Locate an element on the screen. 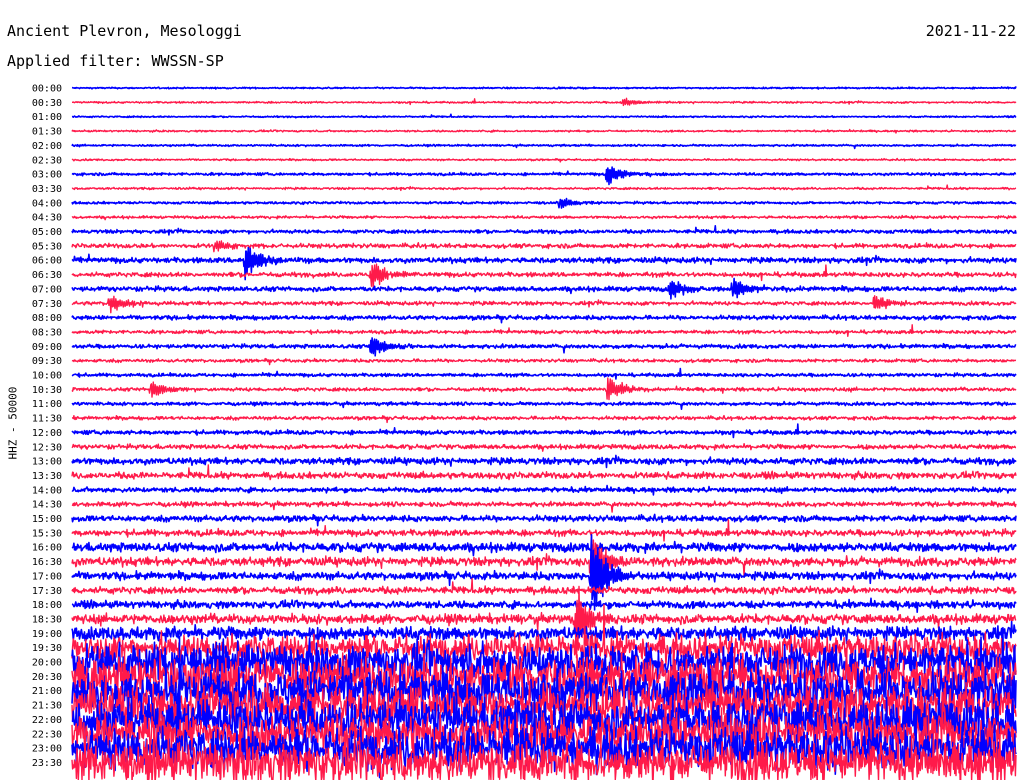  row-label: 06:00 is located at coordinates (47, 261).